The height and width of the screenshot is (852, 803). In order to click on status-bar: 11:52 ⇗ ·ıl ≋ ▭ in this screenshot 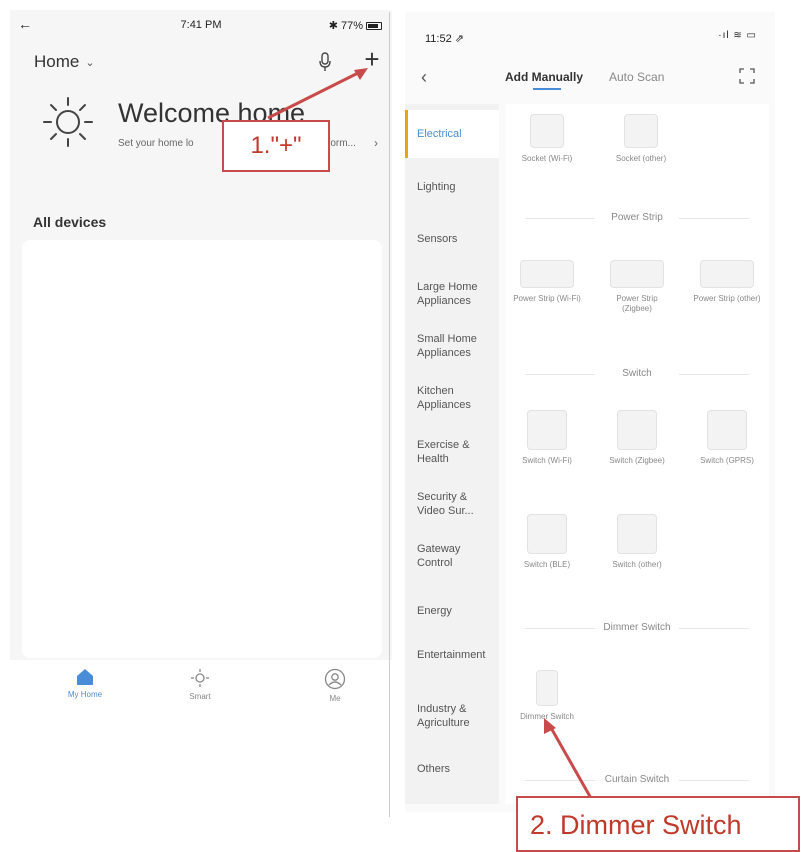, I will do `click(590, 28)`.